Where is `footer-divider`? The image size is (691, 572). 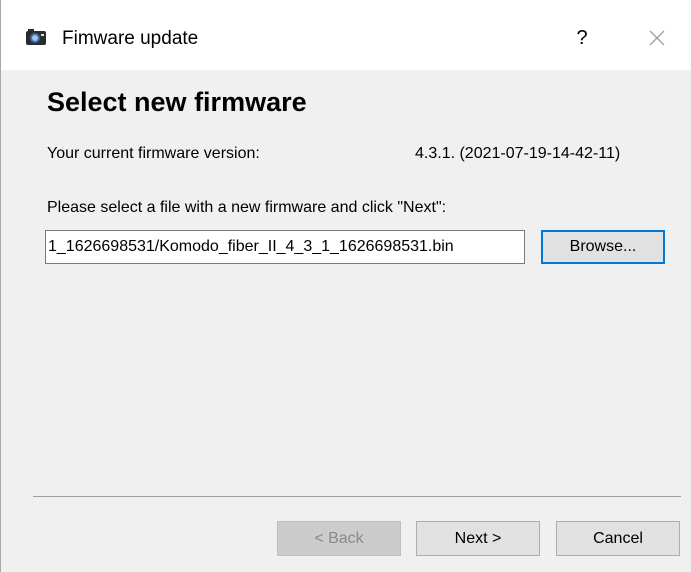
footer-divider is located at coordinates (357, 496).